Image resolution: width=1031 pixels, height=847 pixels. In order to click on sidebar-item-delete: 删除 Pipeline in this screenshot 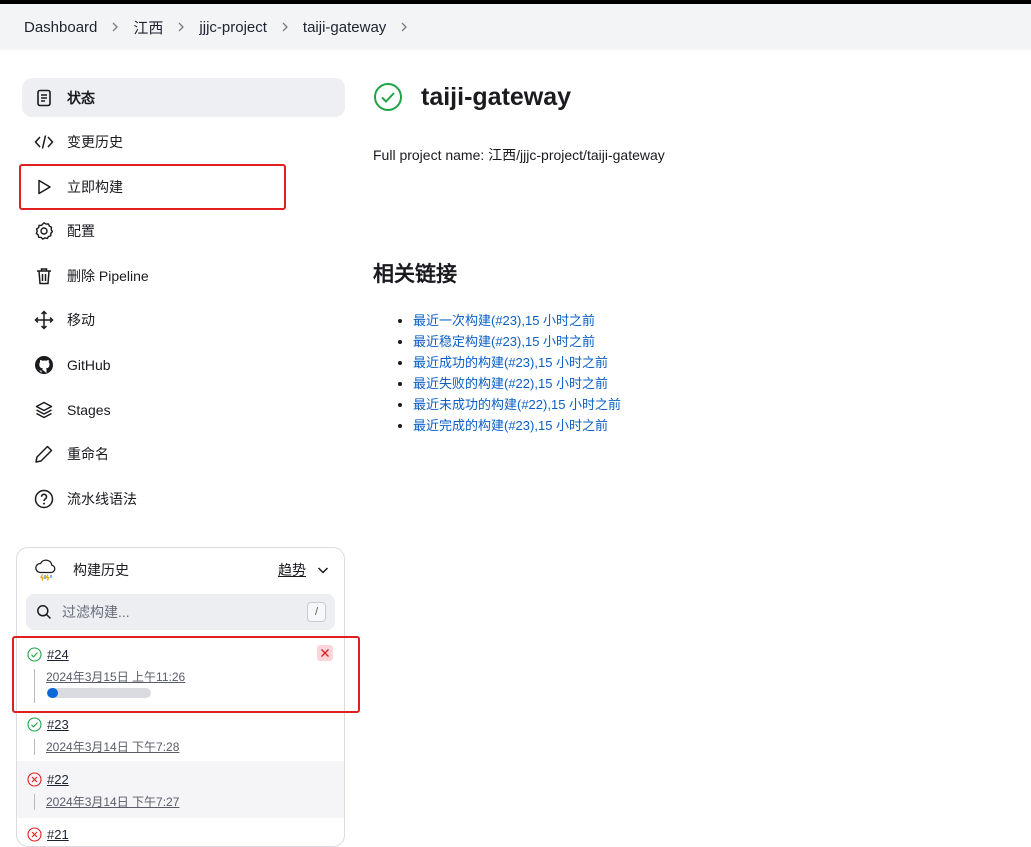, I will do `click(183, 275)`.